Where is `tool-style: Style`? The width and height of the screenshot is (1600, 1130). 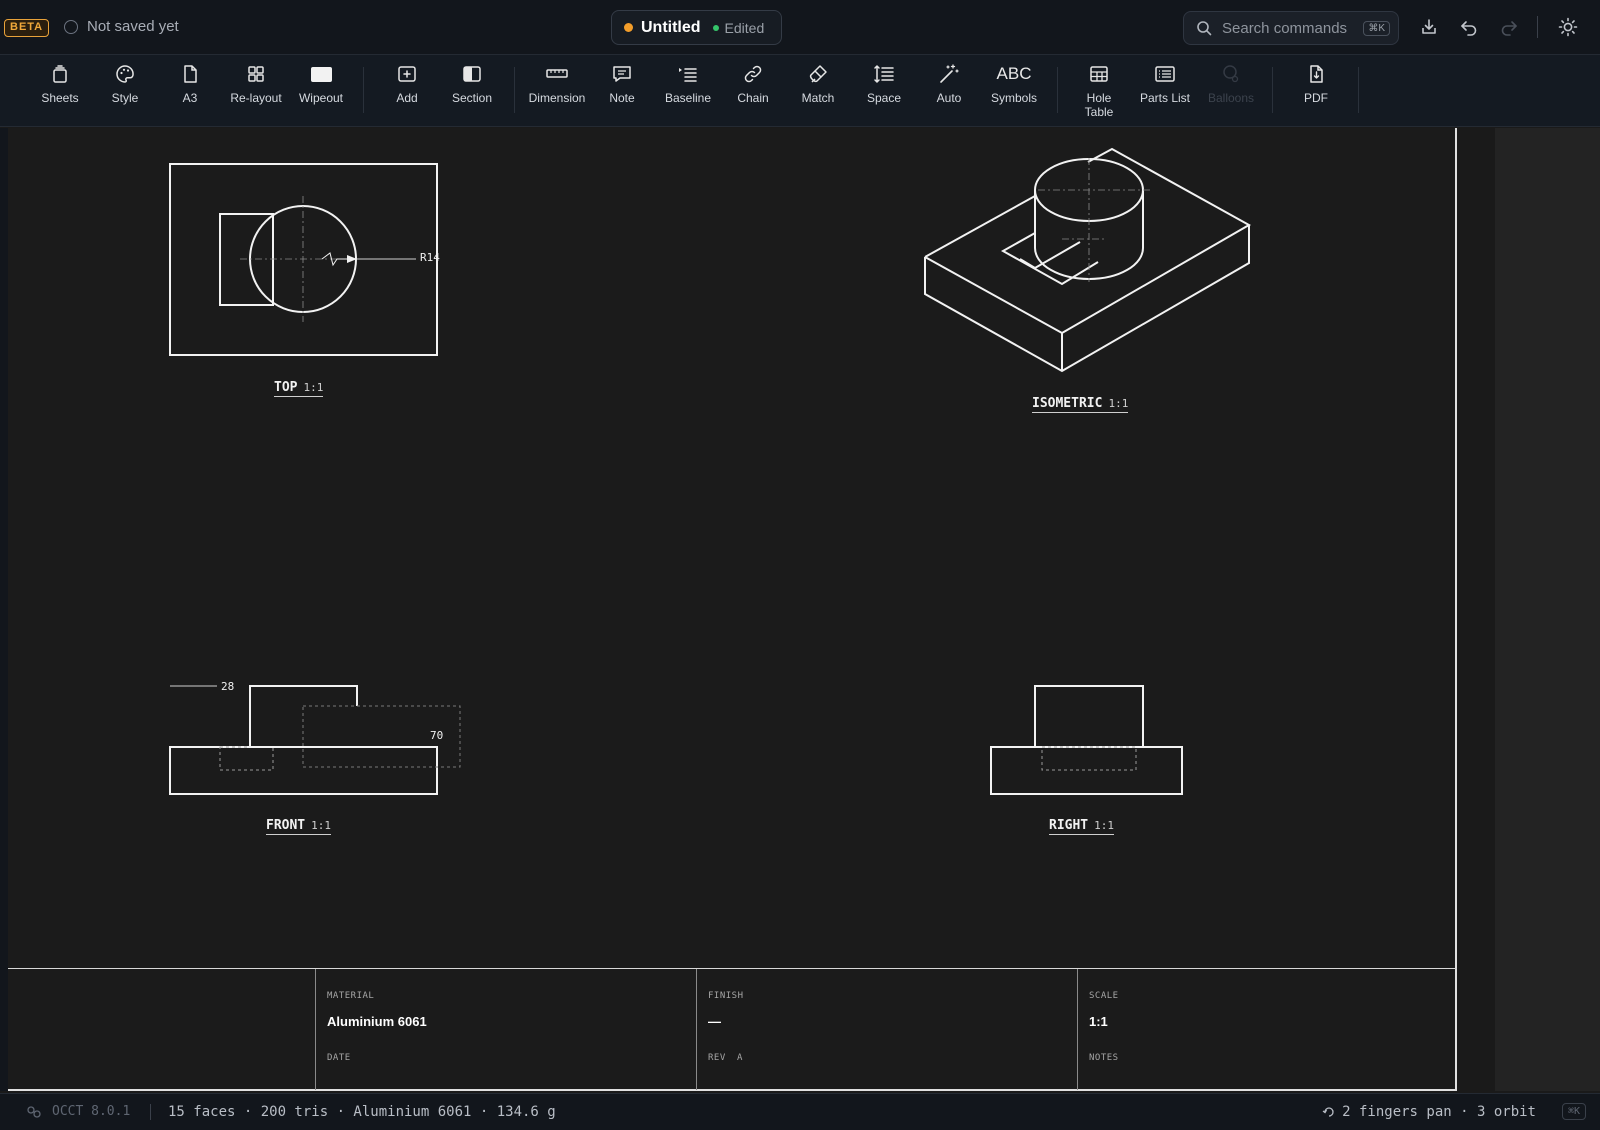 tool-style: Style is located at coordinates (125, 84).